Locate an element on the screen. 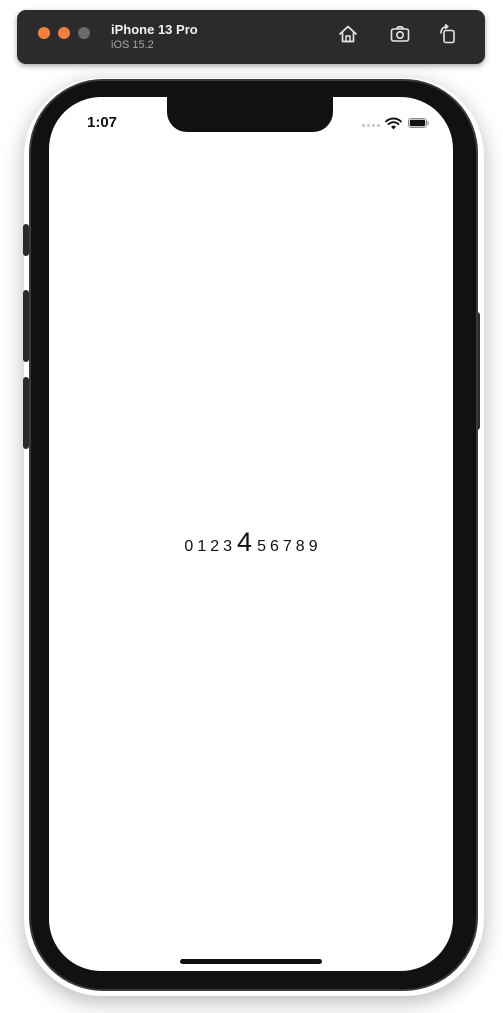  digit-1: 1 is located at coordinates (201, 547).